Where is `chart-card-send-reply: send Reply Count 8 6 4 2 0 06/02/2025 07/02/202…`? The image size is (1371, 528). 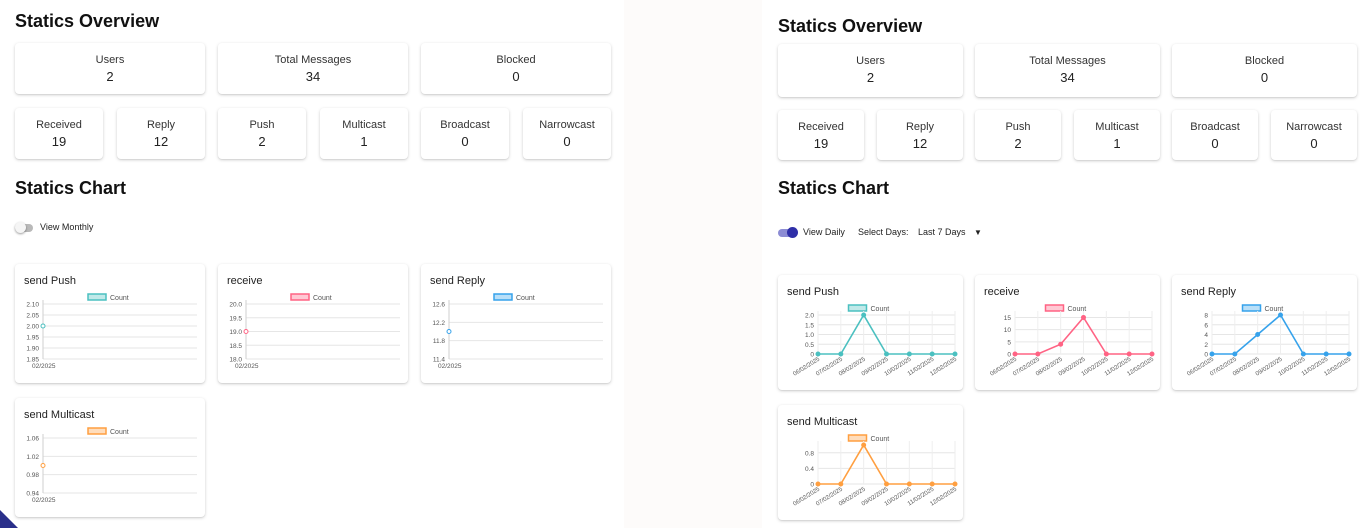 chart-card-send-reply: send Reply Count 8 6 4 2 0 06/02/2025 07/02/202… is located at coordinates (1264, 332).